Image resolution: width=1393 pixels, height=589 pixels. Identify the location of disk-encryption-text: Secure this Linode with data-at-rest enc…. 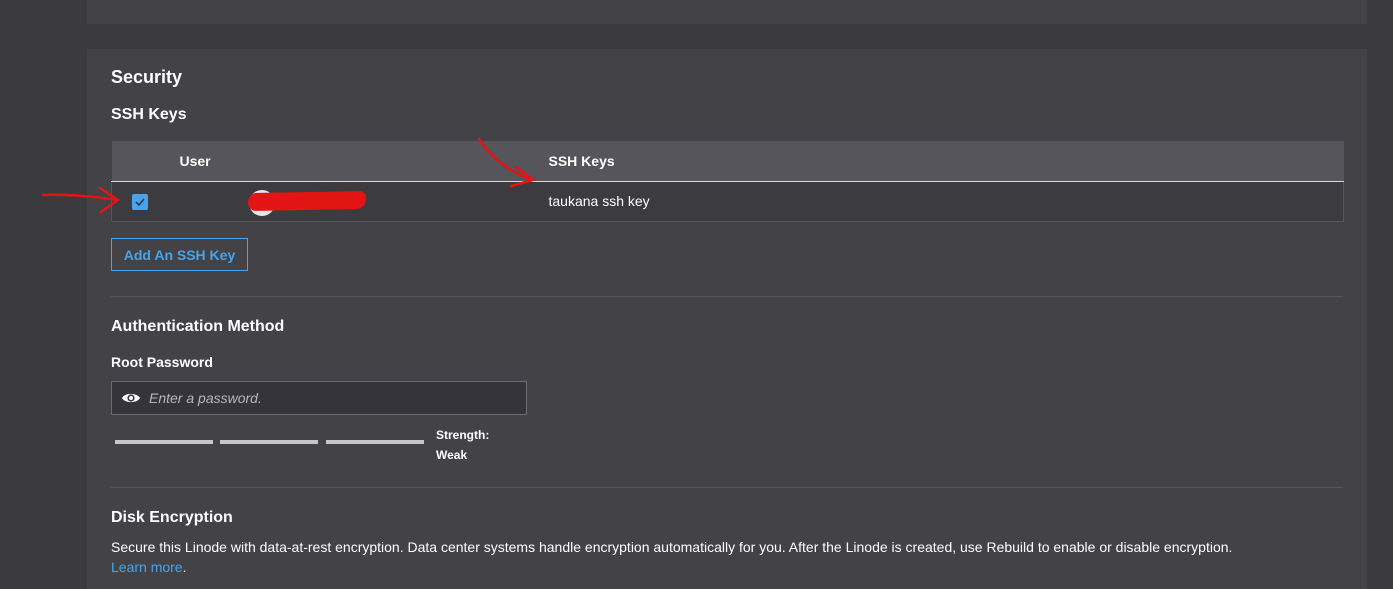
(672, 547).